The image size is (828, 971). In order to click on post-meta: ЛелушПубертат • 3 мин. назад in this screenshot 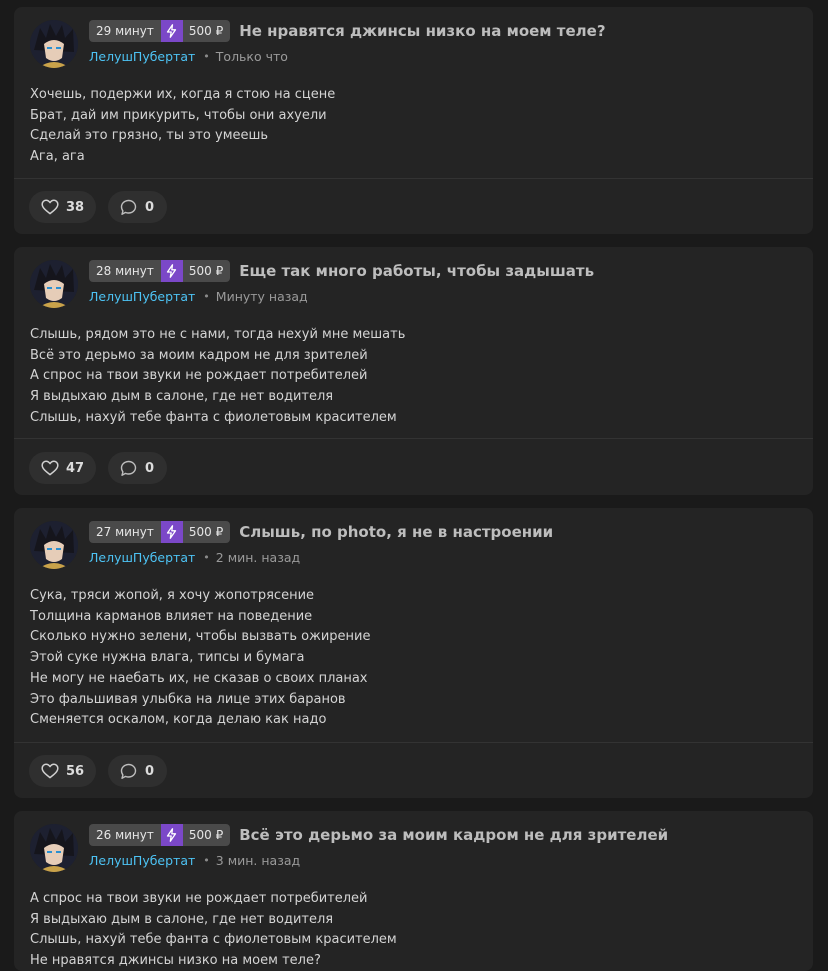, I will do `click(194, 860)`.